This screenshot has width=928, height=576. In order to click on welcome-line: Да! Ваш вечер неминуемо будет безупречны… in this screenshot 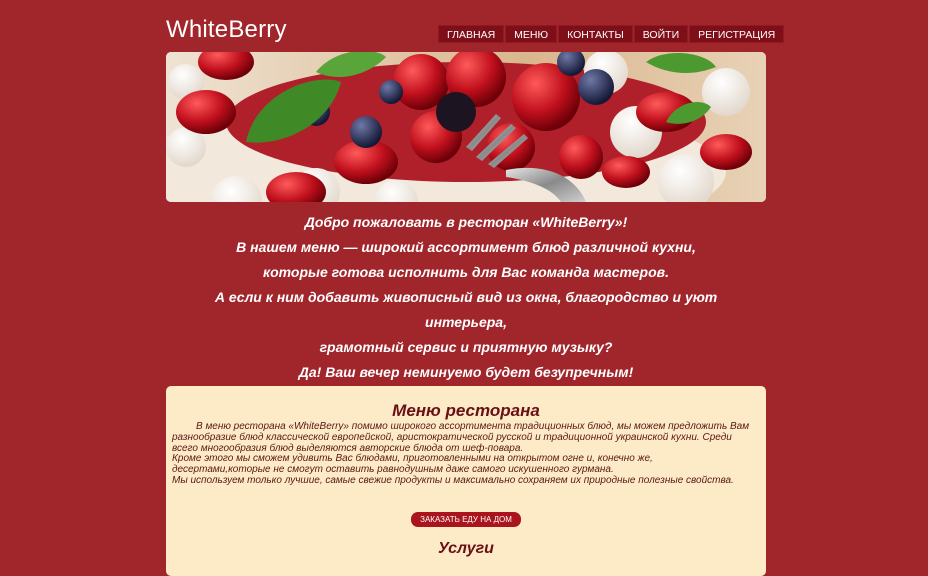, I will do `click(466, 372)`.